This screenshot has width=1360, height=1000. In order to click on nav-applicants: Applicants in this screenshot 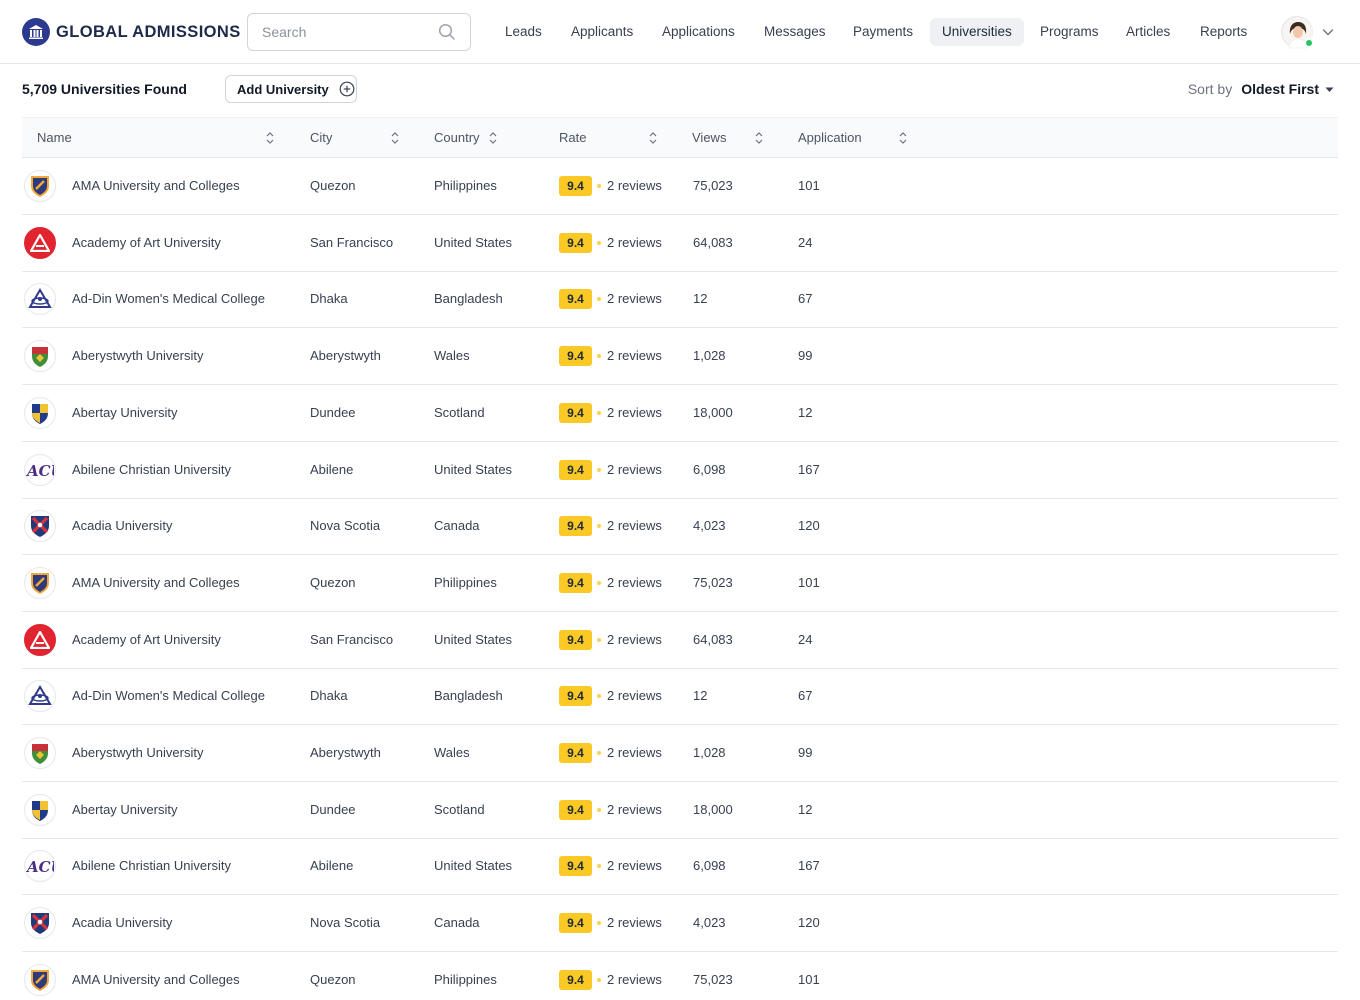, I will do `click(602, 32)`.